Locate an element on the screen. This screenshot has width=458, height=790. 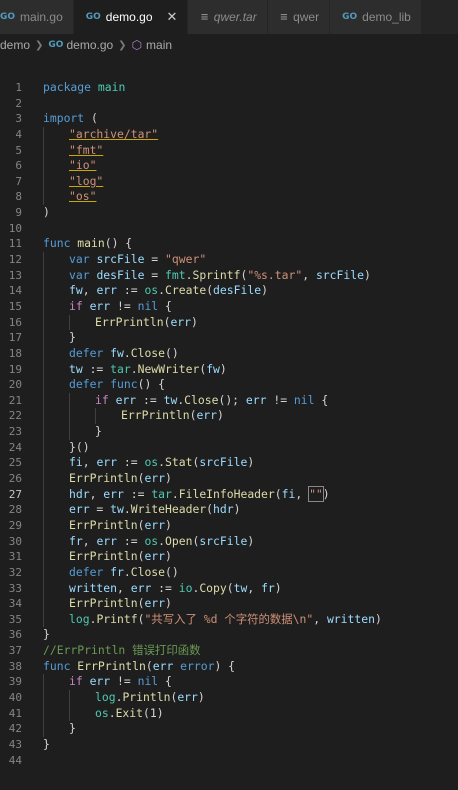
code-line: 26 ErrPrintln(err) is located at coordinates (229, 479).